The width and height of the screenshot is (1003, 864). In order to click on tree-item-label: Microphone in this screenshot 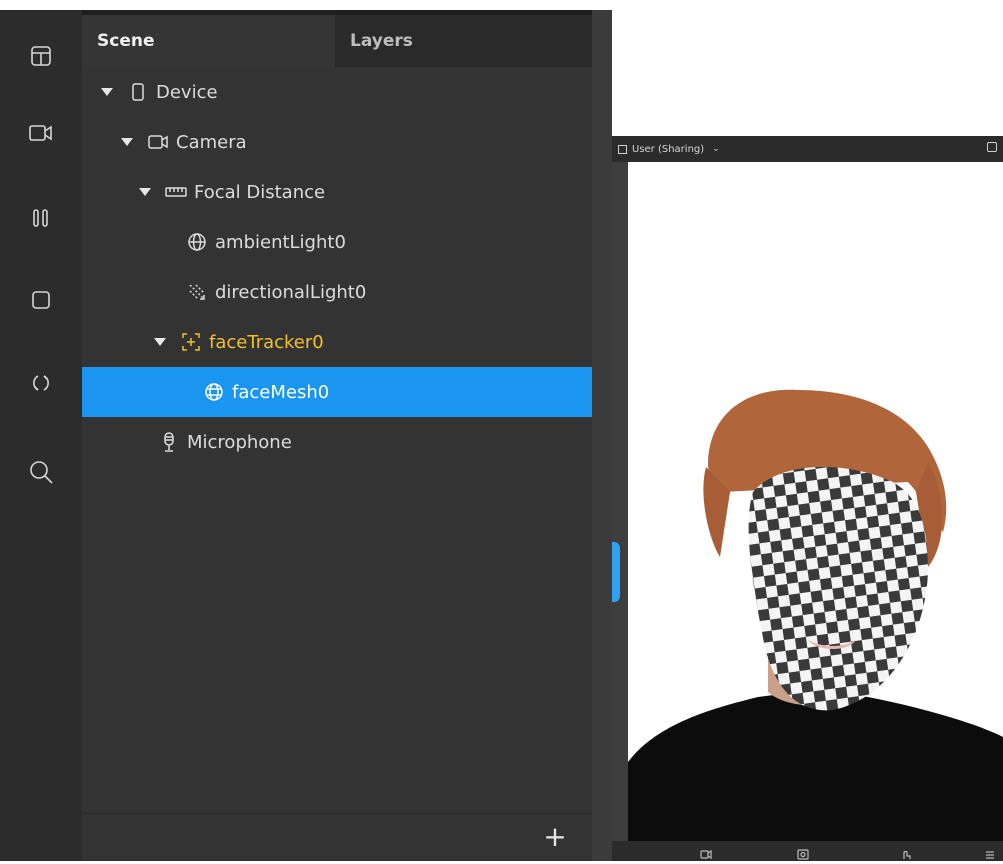, I will do `click(239, 442)`.